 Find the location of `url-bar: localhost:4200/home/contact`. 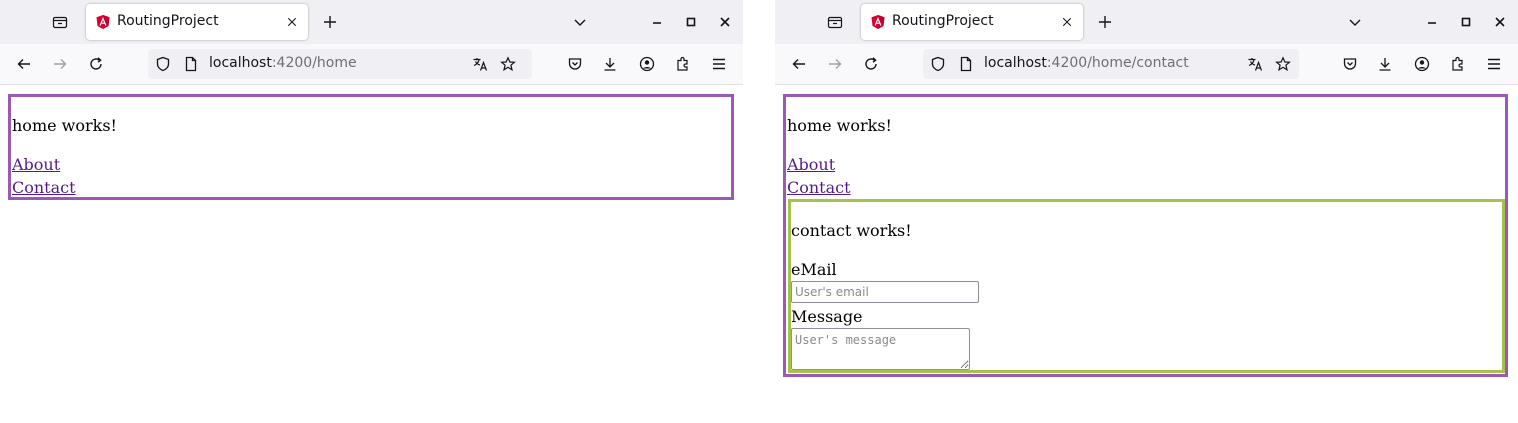

url-bar: localhost:4200/home/contact is located at coordinates (1111, 64).